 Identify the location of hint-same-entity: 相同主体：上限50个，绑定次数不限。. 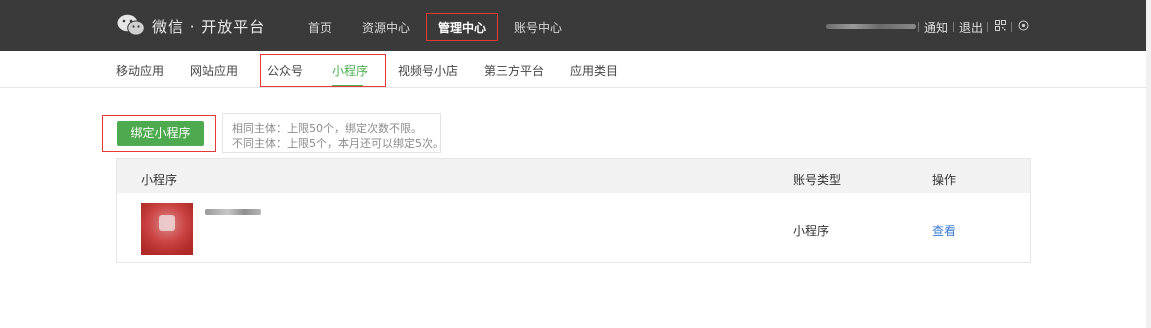
(327, 128).